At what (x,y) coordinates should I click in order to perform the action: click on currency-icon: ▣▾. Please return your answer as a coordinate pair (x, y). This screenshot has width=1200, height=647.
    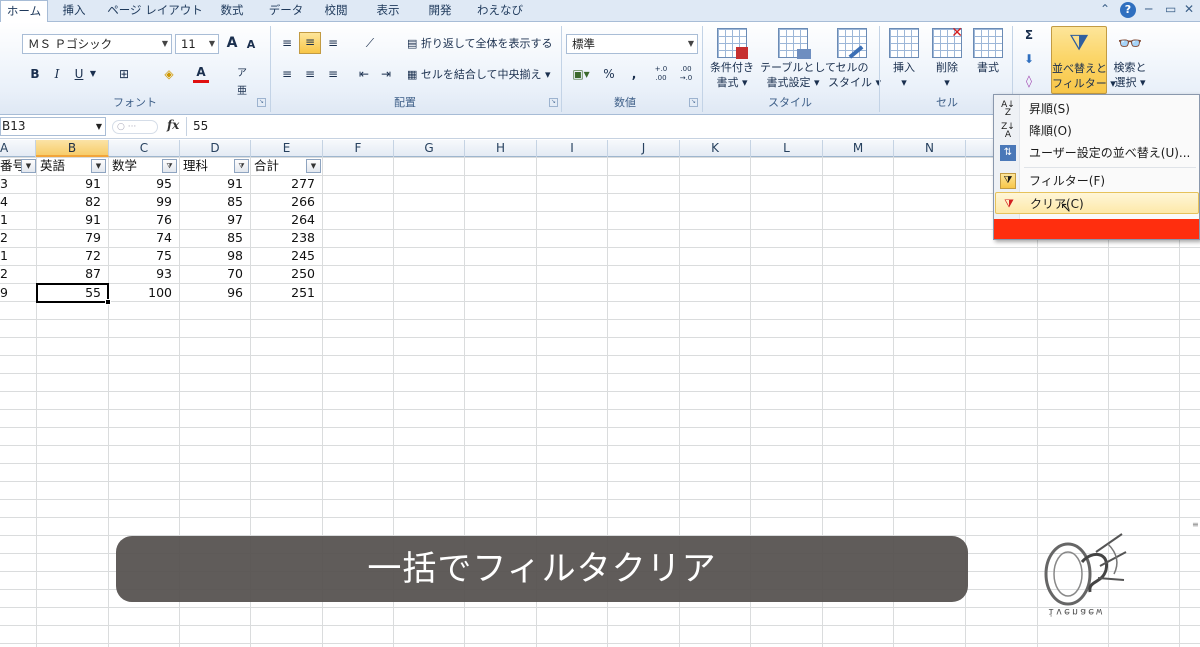
    Looking at the image, I should click on (581, 74).